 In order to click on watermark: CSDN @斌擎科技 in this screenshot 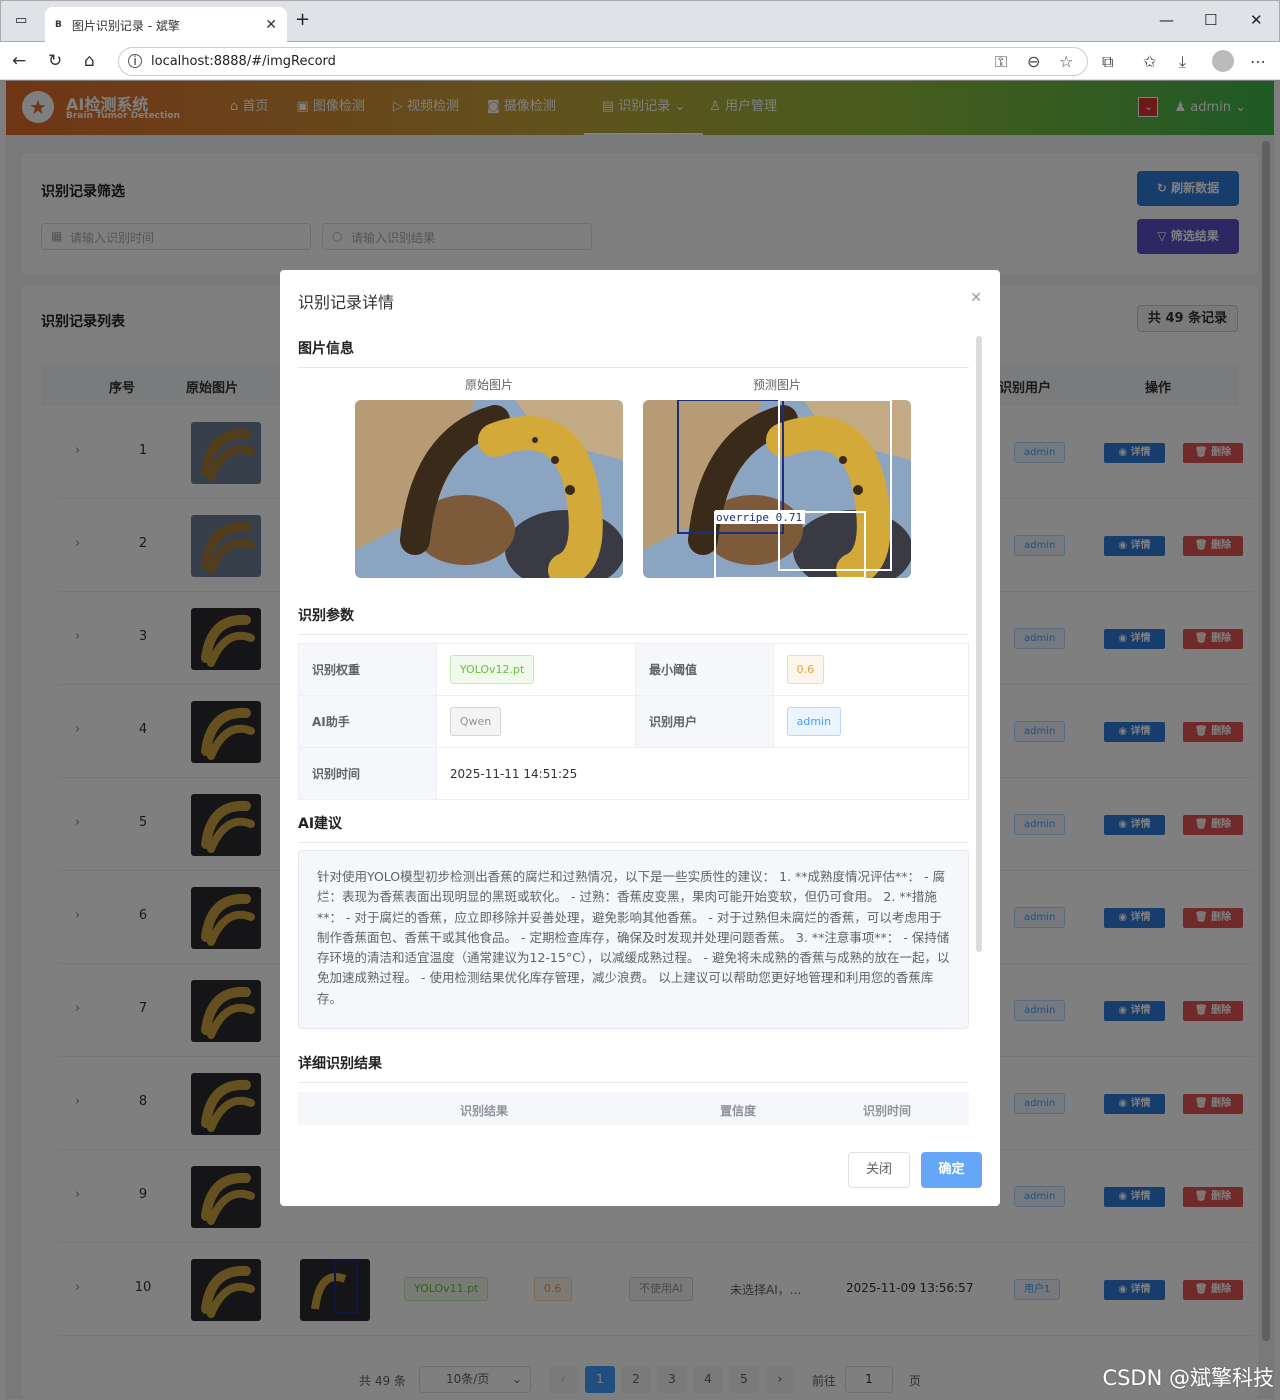, I will do `click(1188, 1378)`.